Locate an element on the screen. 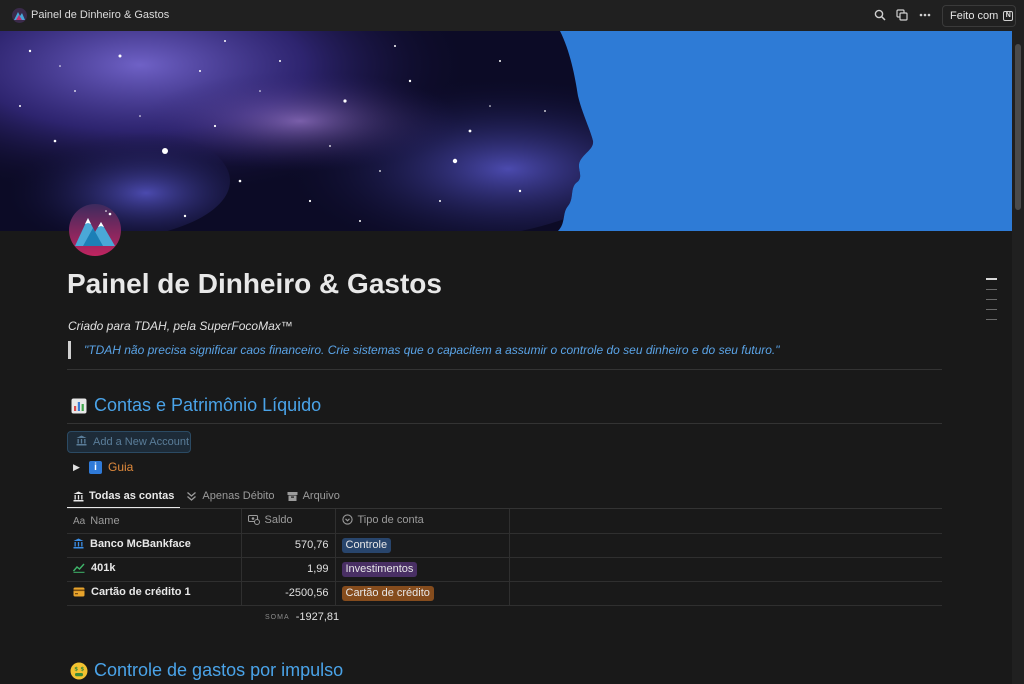 The width and height of the screenshot is (1024, 684). notion-logo-icon: N is located at coordinates (1008, 16).